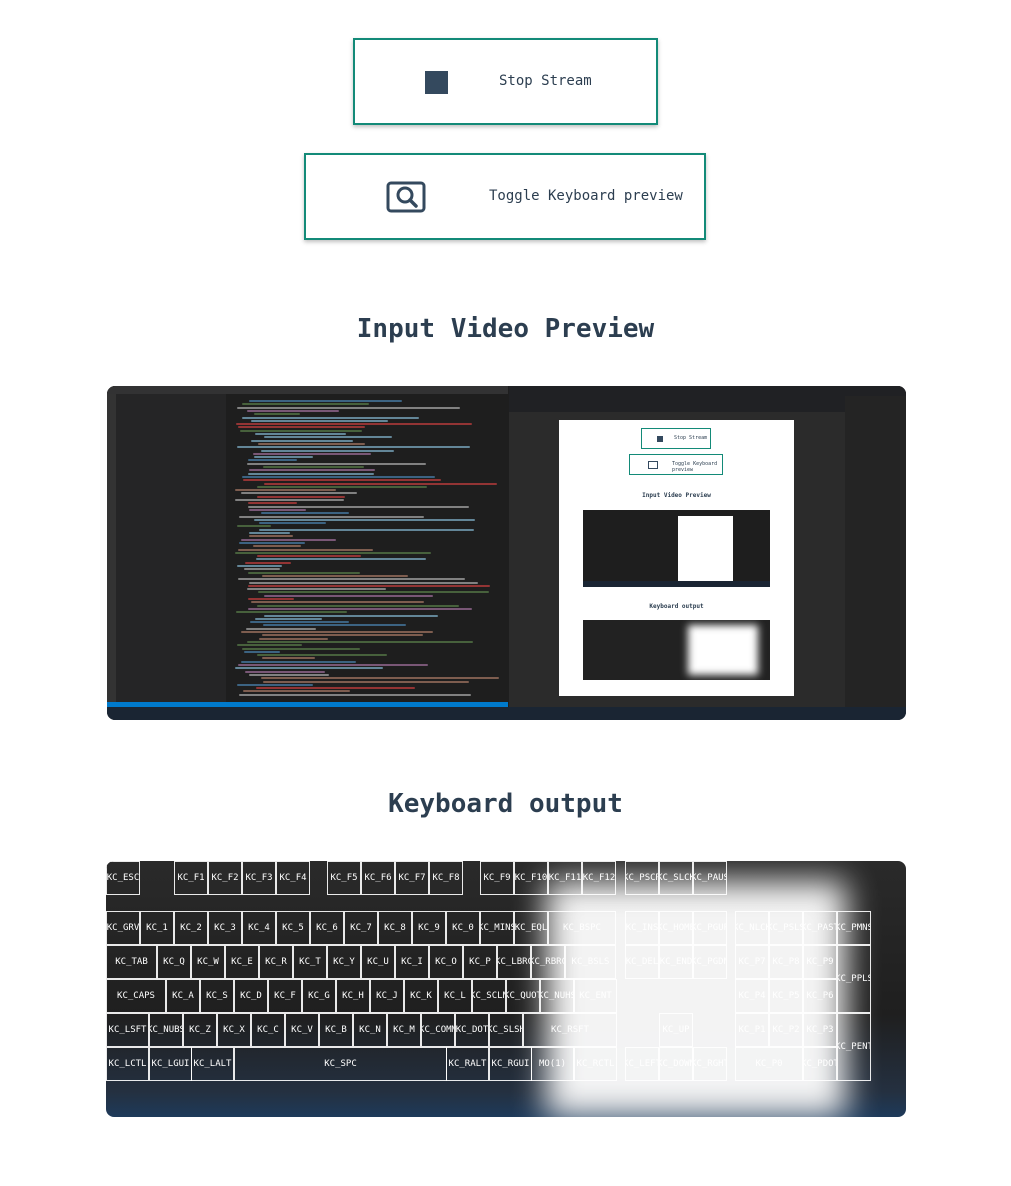  What do you see at coordinates (695, 467) in the screenshot?
I see `mini-toggle-label: Toggle Keyboard preview` at bounding box center [695, 467].